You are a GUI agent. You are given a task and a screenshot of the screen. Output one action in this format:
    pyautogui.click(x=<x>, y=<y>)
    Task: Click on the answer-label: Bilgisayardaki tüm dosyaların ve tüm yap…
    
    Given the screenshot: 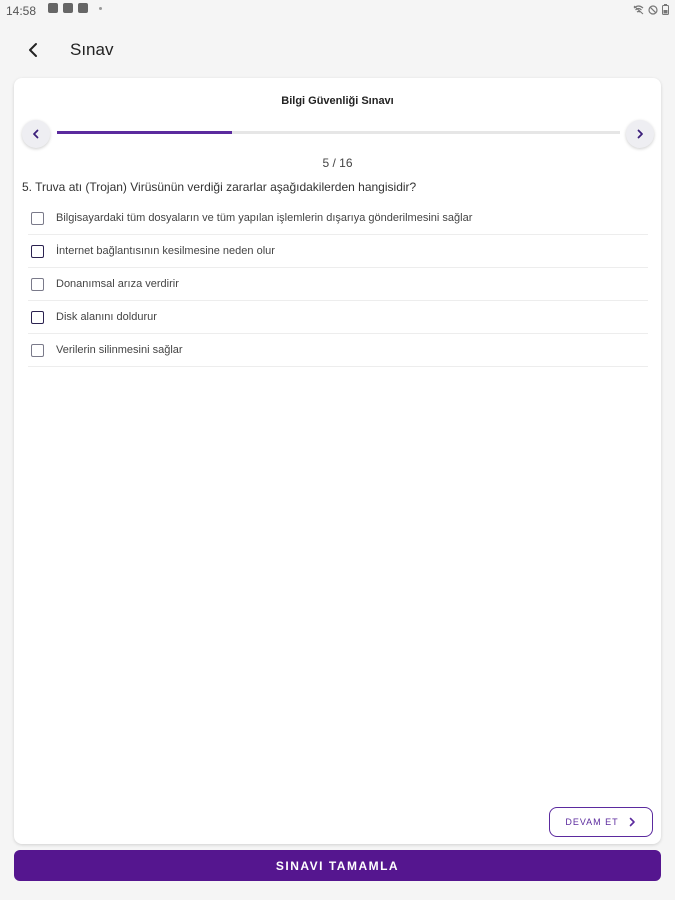 What is the action you would take?
    pyautogui.click(x=264, y=218)
    